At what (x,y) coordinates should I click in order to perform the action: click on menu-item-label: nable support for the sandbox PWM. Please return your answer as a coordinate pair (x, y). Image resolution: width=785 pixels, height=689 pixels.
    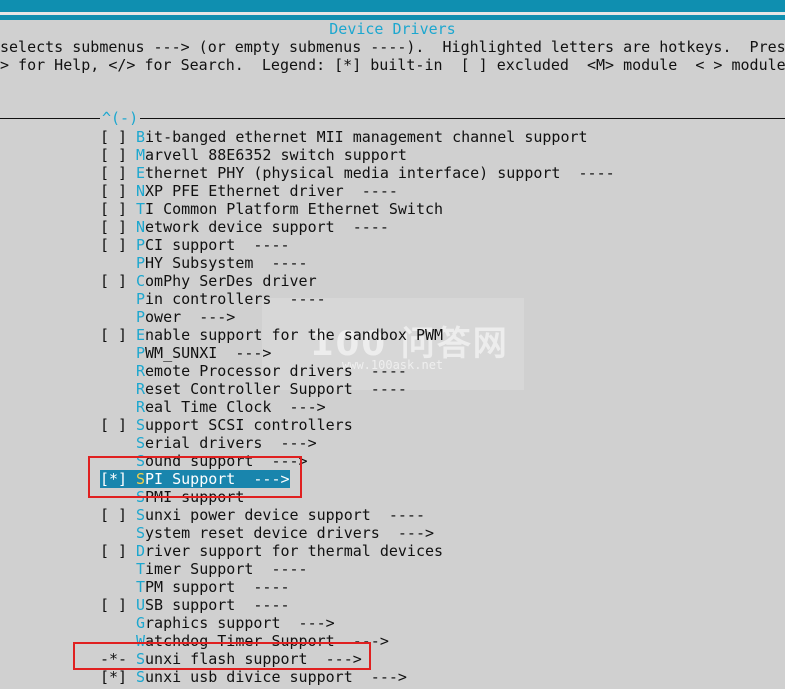
    Looking at the image, I should click on (294, 335).